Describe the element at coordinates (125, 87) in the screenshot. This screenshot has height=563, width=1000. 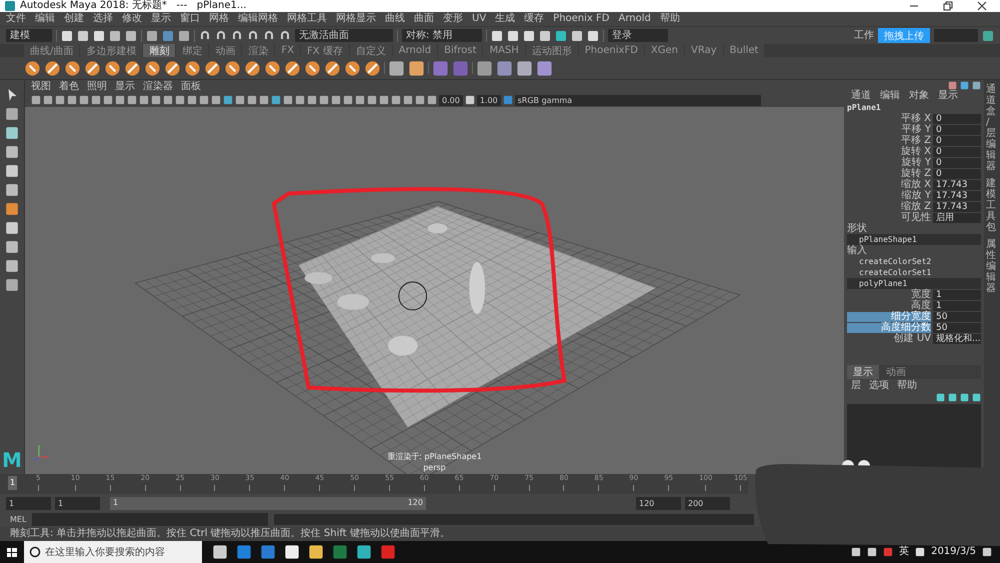
I see `panel-menu: 显示` at that location.